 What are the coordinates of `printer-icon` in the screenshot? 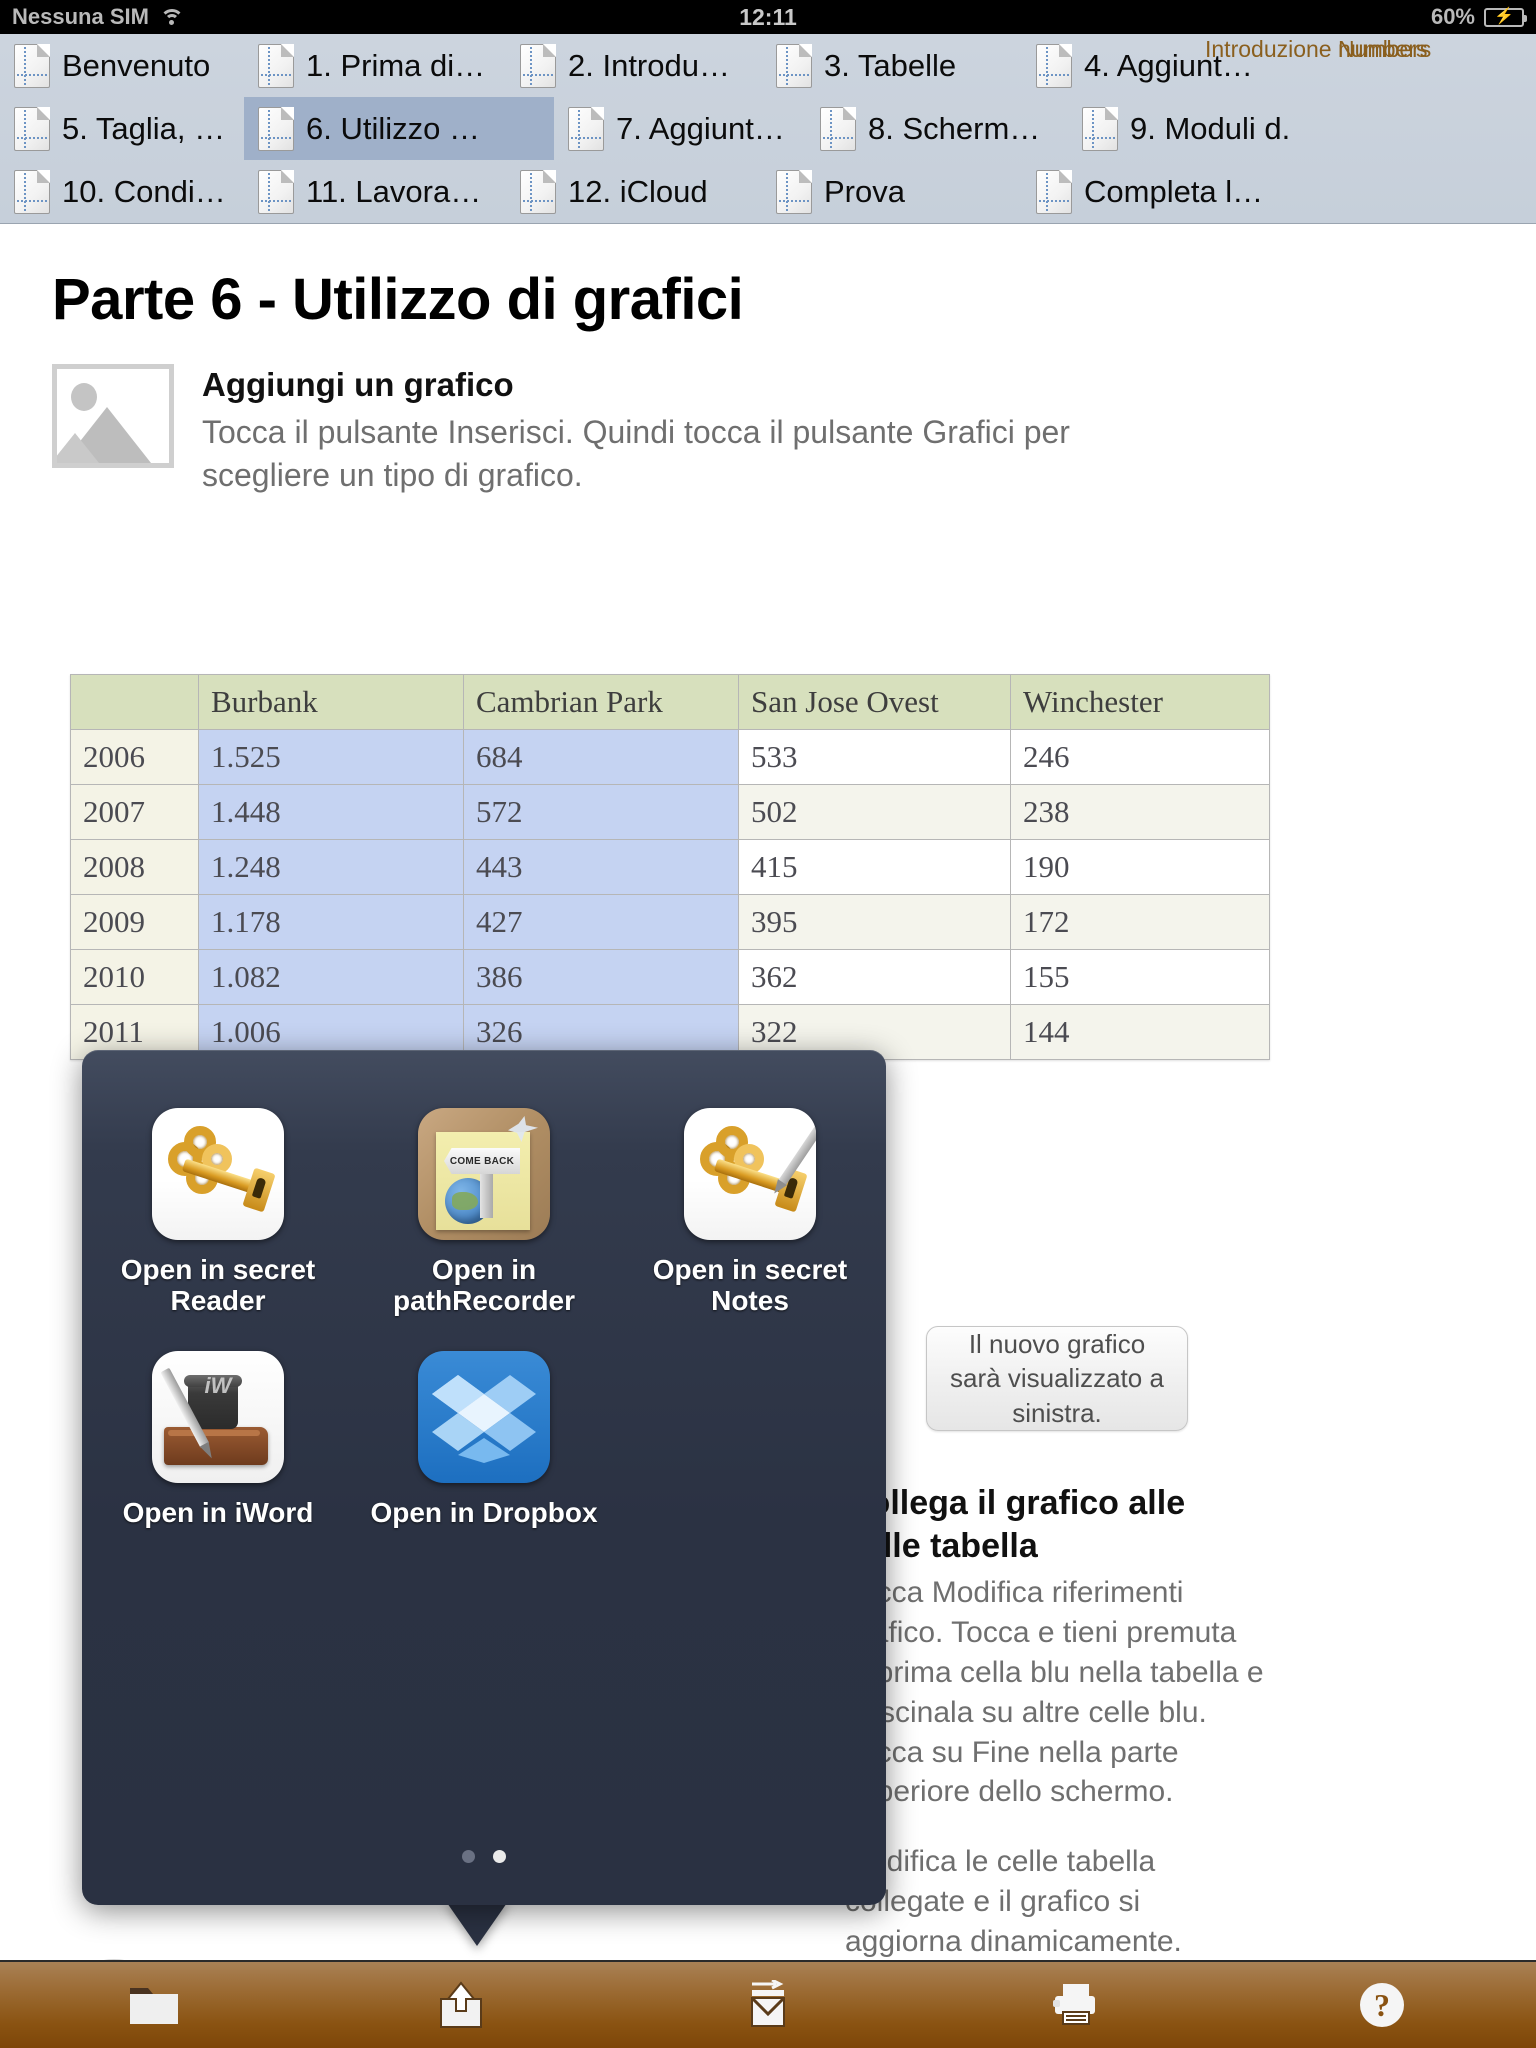 It's located at (1074, 2004).